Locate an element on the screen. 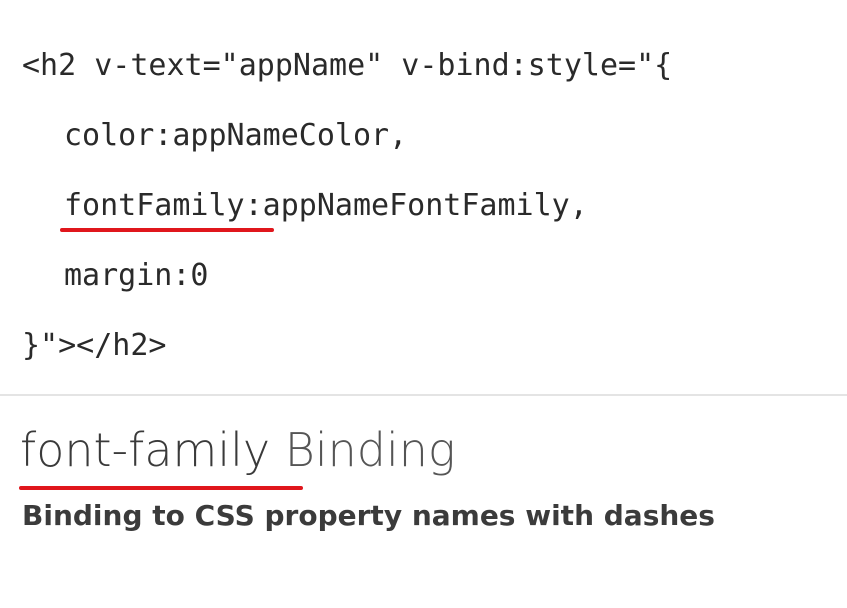  code-line-1: <h2 v-text="appName" v-bind:style="{ is located at coordinates (347, 65).